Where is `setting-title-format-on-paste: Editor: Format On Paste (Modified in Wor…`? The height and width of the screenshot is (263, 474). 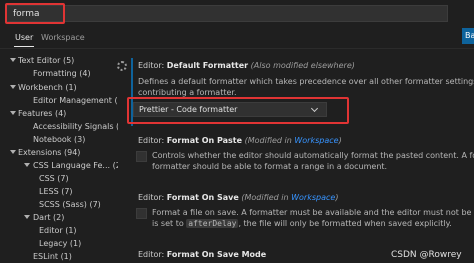 setting-title-format-on-paste: Editor: Format On Paste (Modified in Wor… is located at coordinates (240, 140).